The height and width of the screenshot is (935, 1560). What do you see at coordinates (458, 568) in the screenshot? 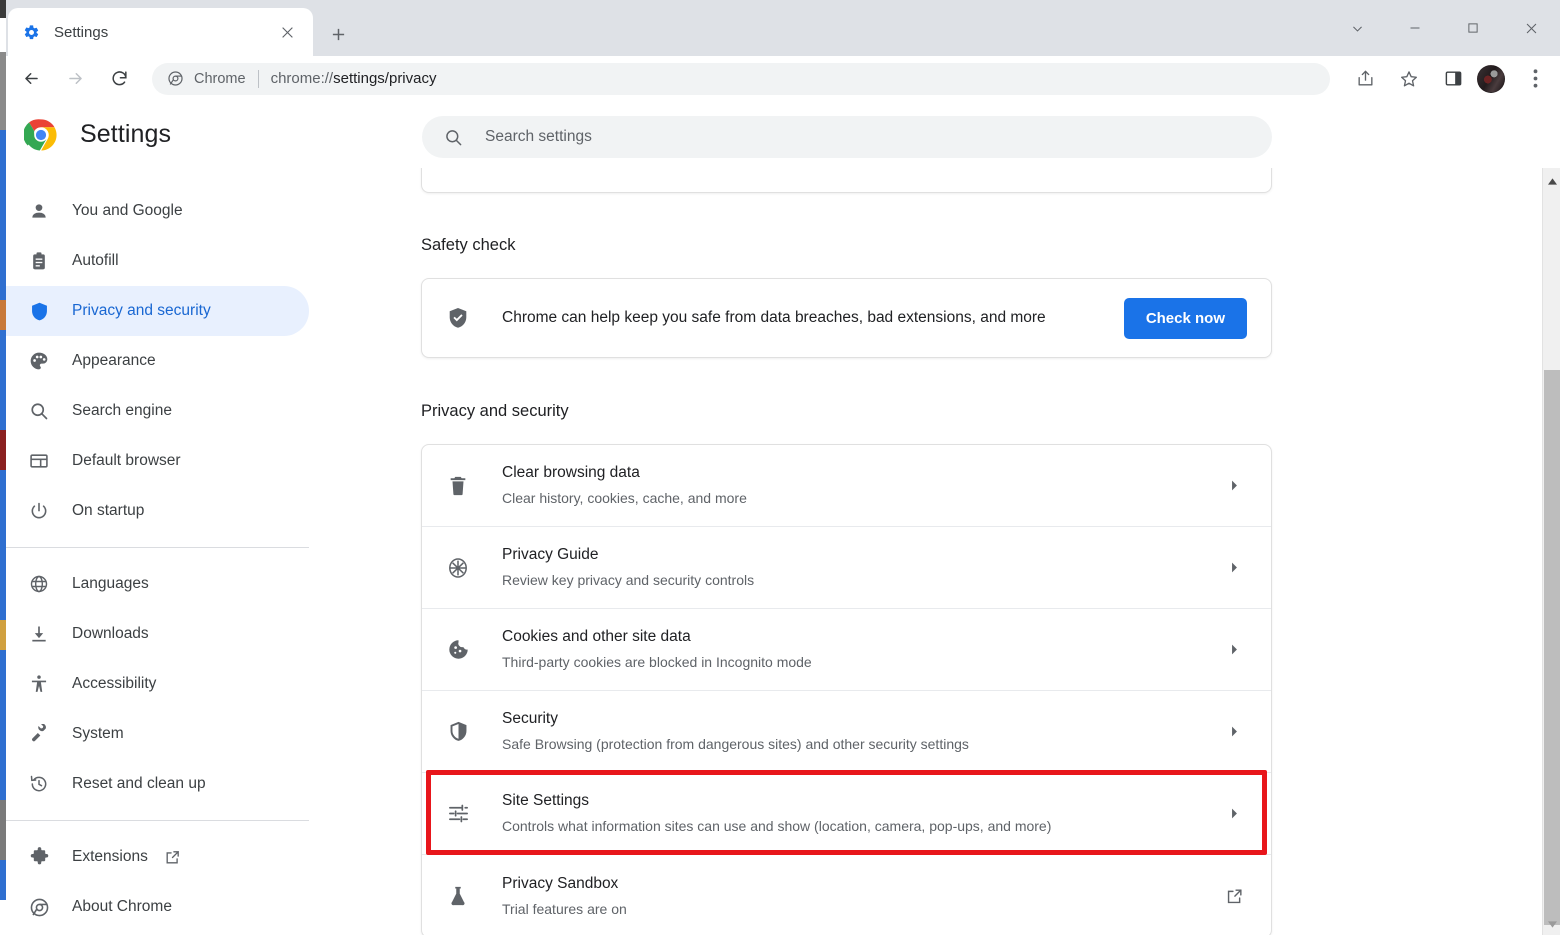
I see `compass-icon` at bounding box center [458, 568].